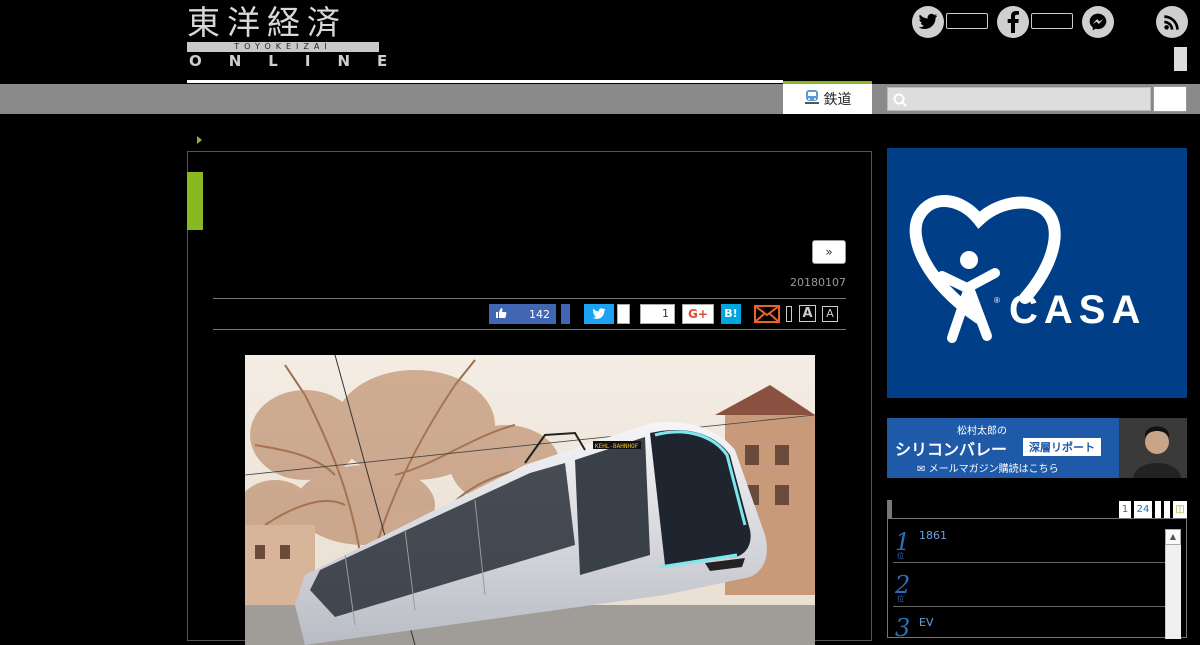 The height and width of the screenshot is (645, 1200). I want to click on tweet-count-box, so click(623, 314).